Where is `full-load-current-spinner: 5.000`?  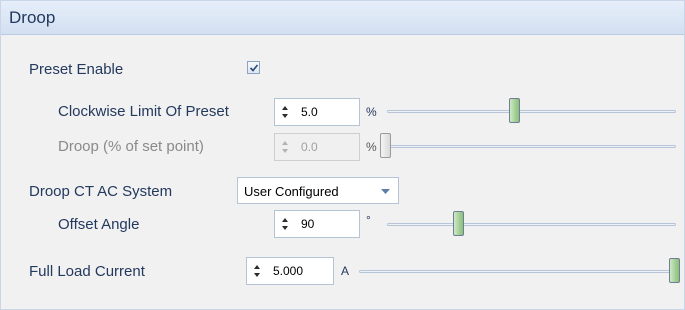 full-load-current-spinner: 5.000 is located at coordinates (290, 271).